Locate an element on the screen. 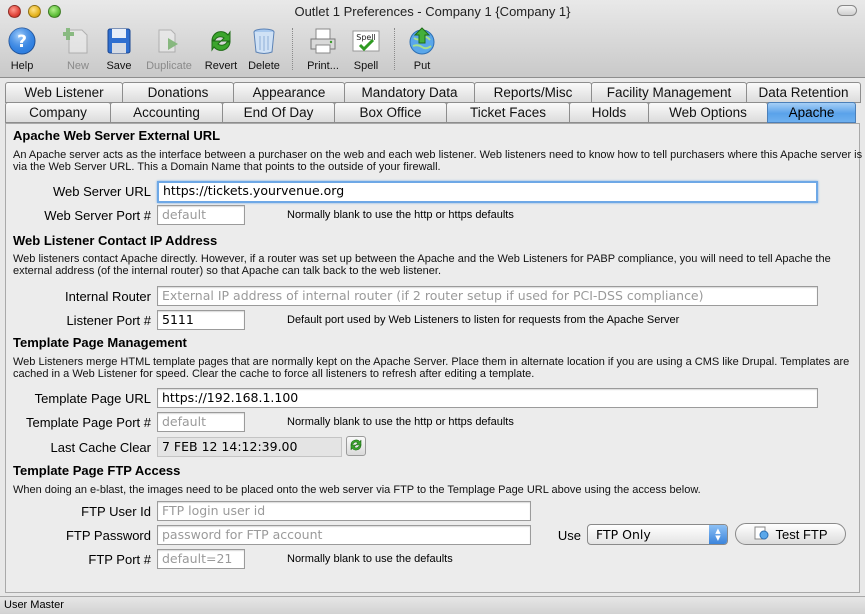 The image size is (865, 614). select-arrows-icon: ▲ ▼ is located at coordinates (718, 534).